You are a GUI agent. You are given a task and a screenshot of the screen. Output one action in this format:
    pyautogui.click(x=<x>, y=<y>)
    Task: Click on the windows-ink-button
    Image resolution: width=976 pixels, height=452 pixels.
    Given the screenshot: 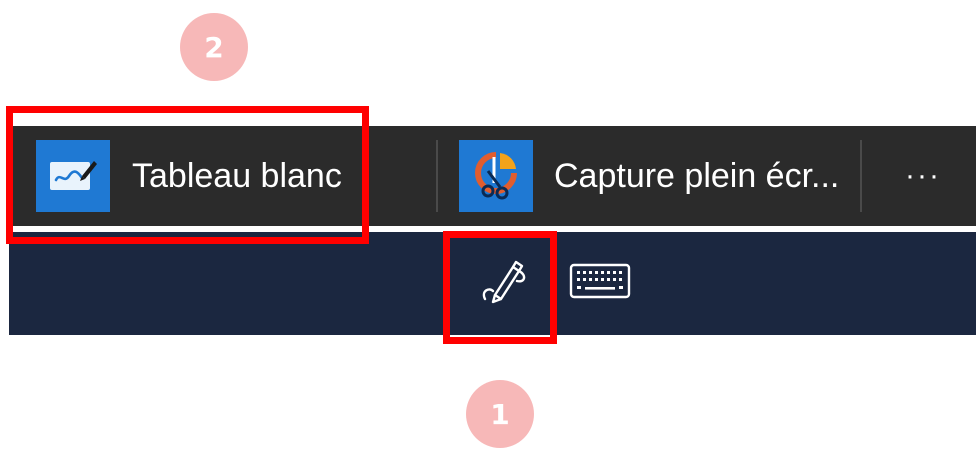 What is the action you would take?
    pyautogui.click(x=505, y=283)
    